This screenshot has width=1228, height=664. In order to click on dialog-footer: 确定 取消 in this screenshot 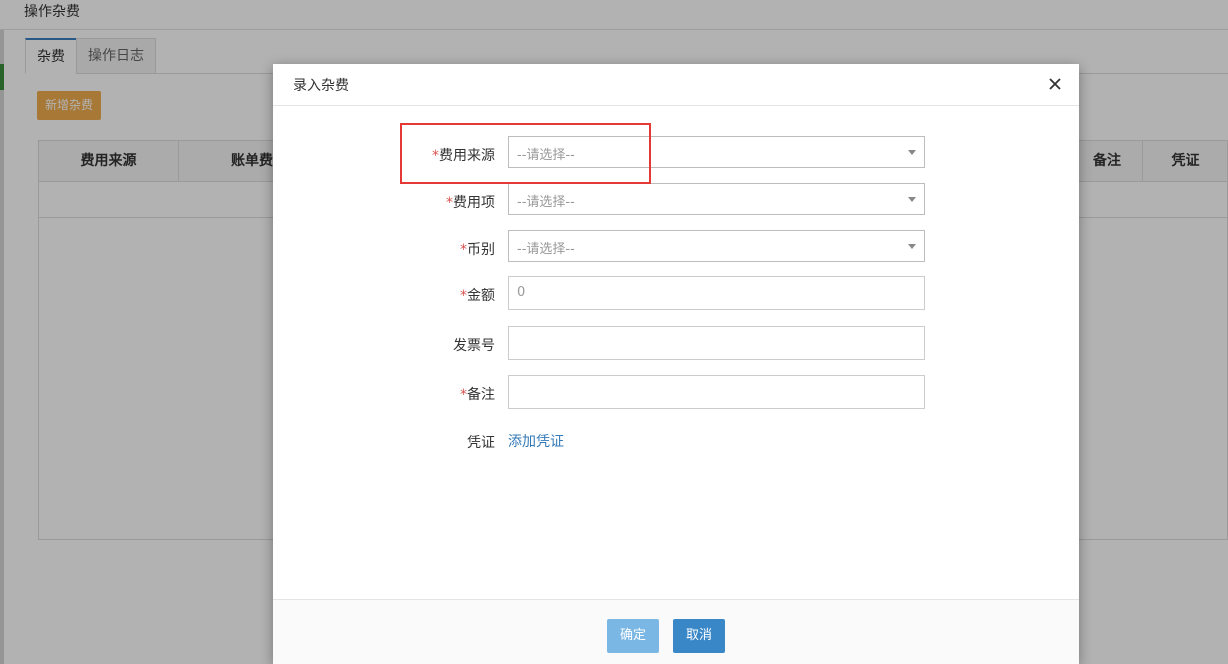, I will do `click(676, 631)`.